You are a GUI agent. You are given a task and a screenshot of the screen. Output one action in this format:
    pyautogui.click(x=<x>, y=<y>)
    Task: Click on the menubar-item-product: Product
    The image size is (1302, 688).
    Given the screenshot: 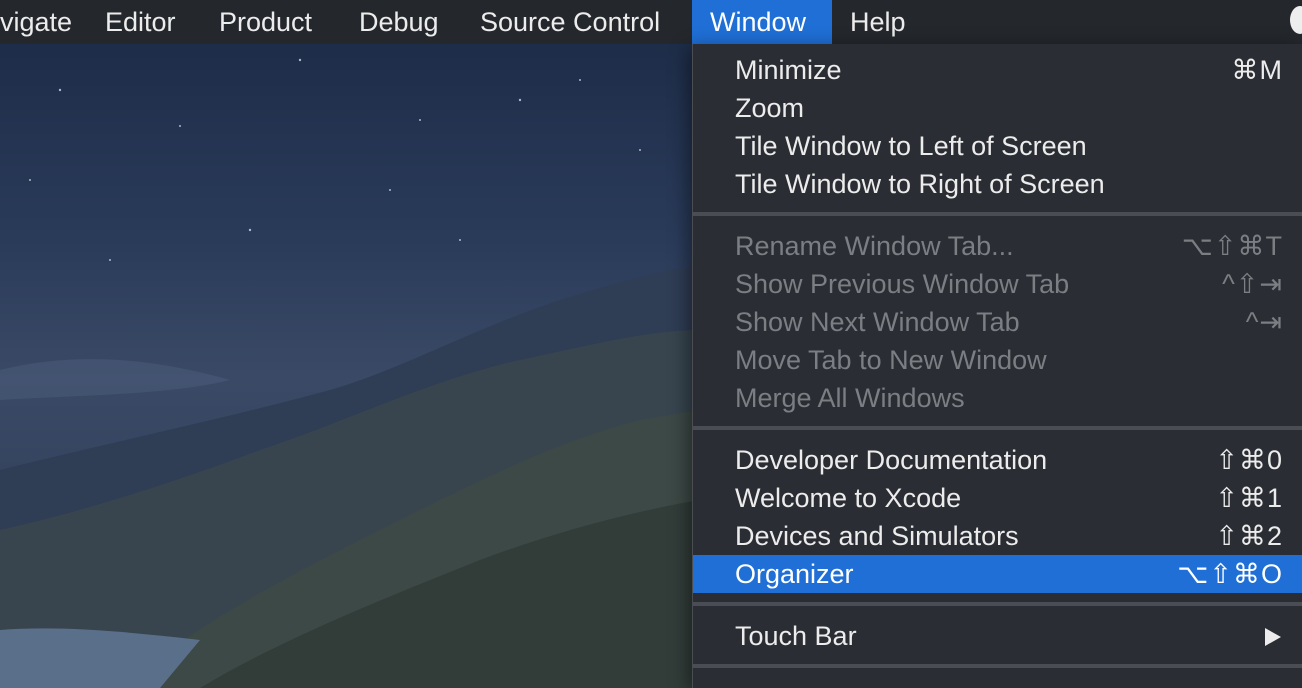 What is the action you would take?
    pyautogui.click(x=265, y=22)
    